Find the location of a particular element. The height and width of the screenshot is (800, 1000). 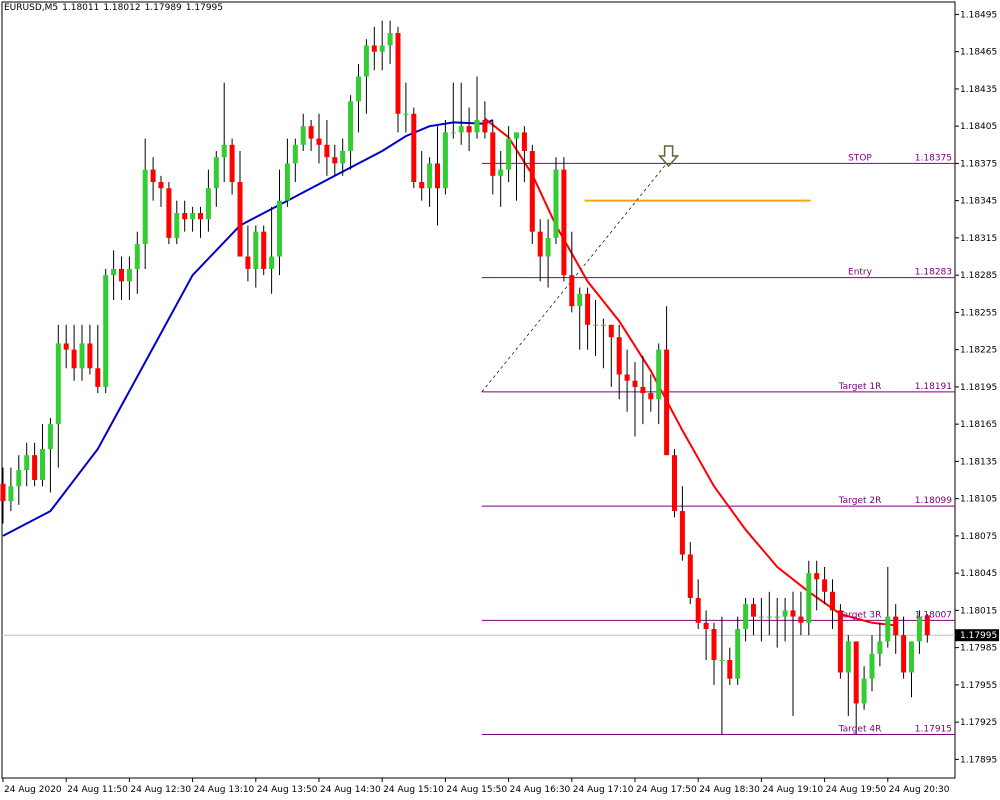

level-label: Target 2R is located at coordinates (860, 501).